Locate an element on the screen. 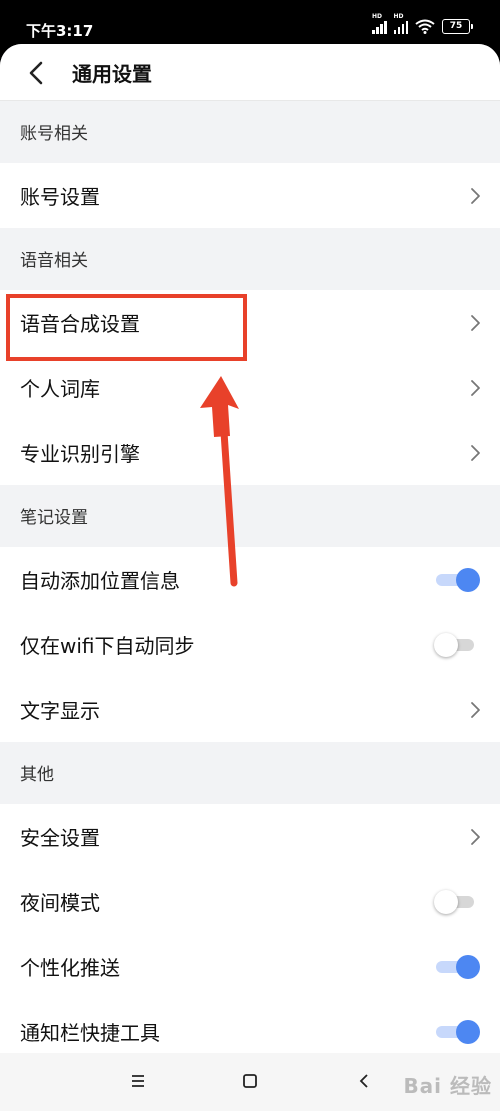  settings-row: 文字显示 is located at coordinates (250, 709).